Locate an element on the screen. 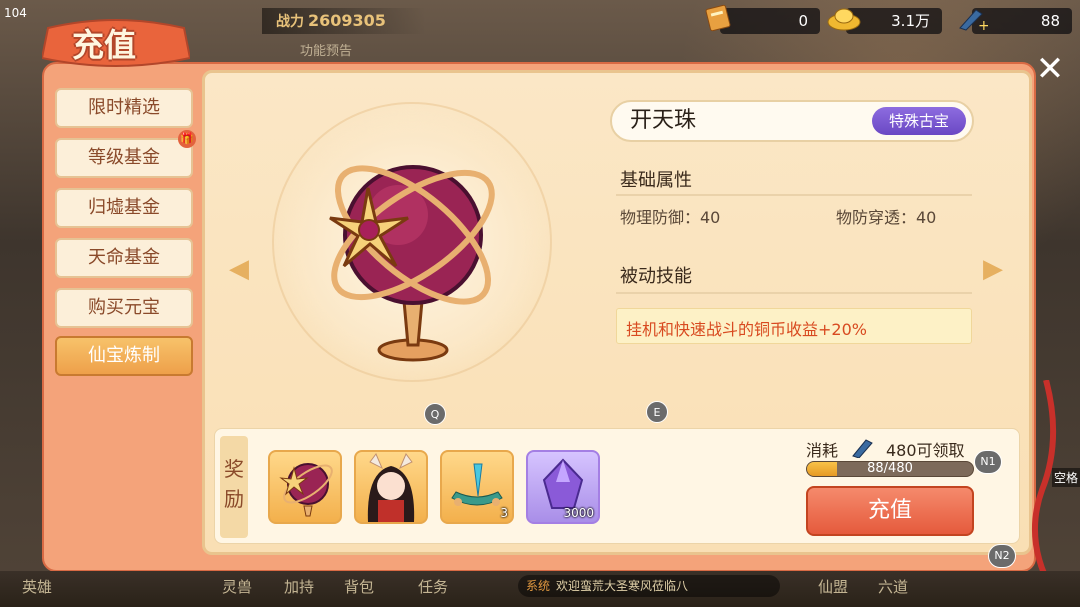 The width and height of the screenshot is (1080, 607). tab-guixu-fund: 归墟基金 is located at coordinates (124, 208).